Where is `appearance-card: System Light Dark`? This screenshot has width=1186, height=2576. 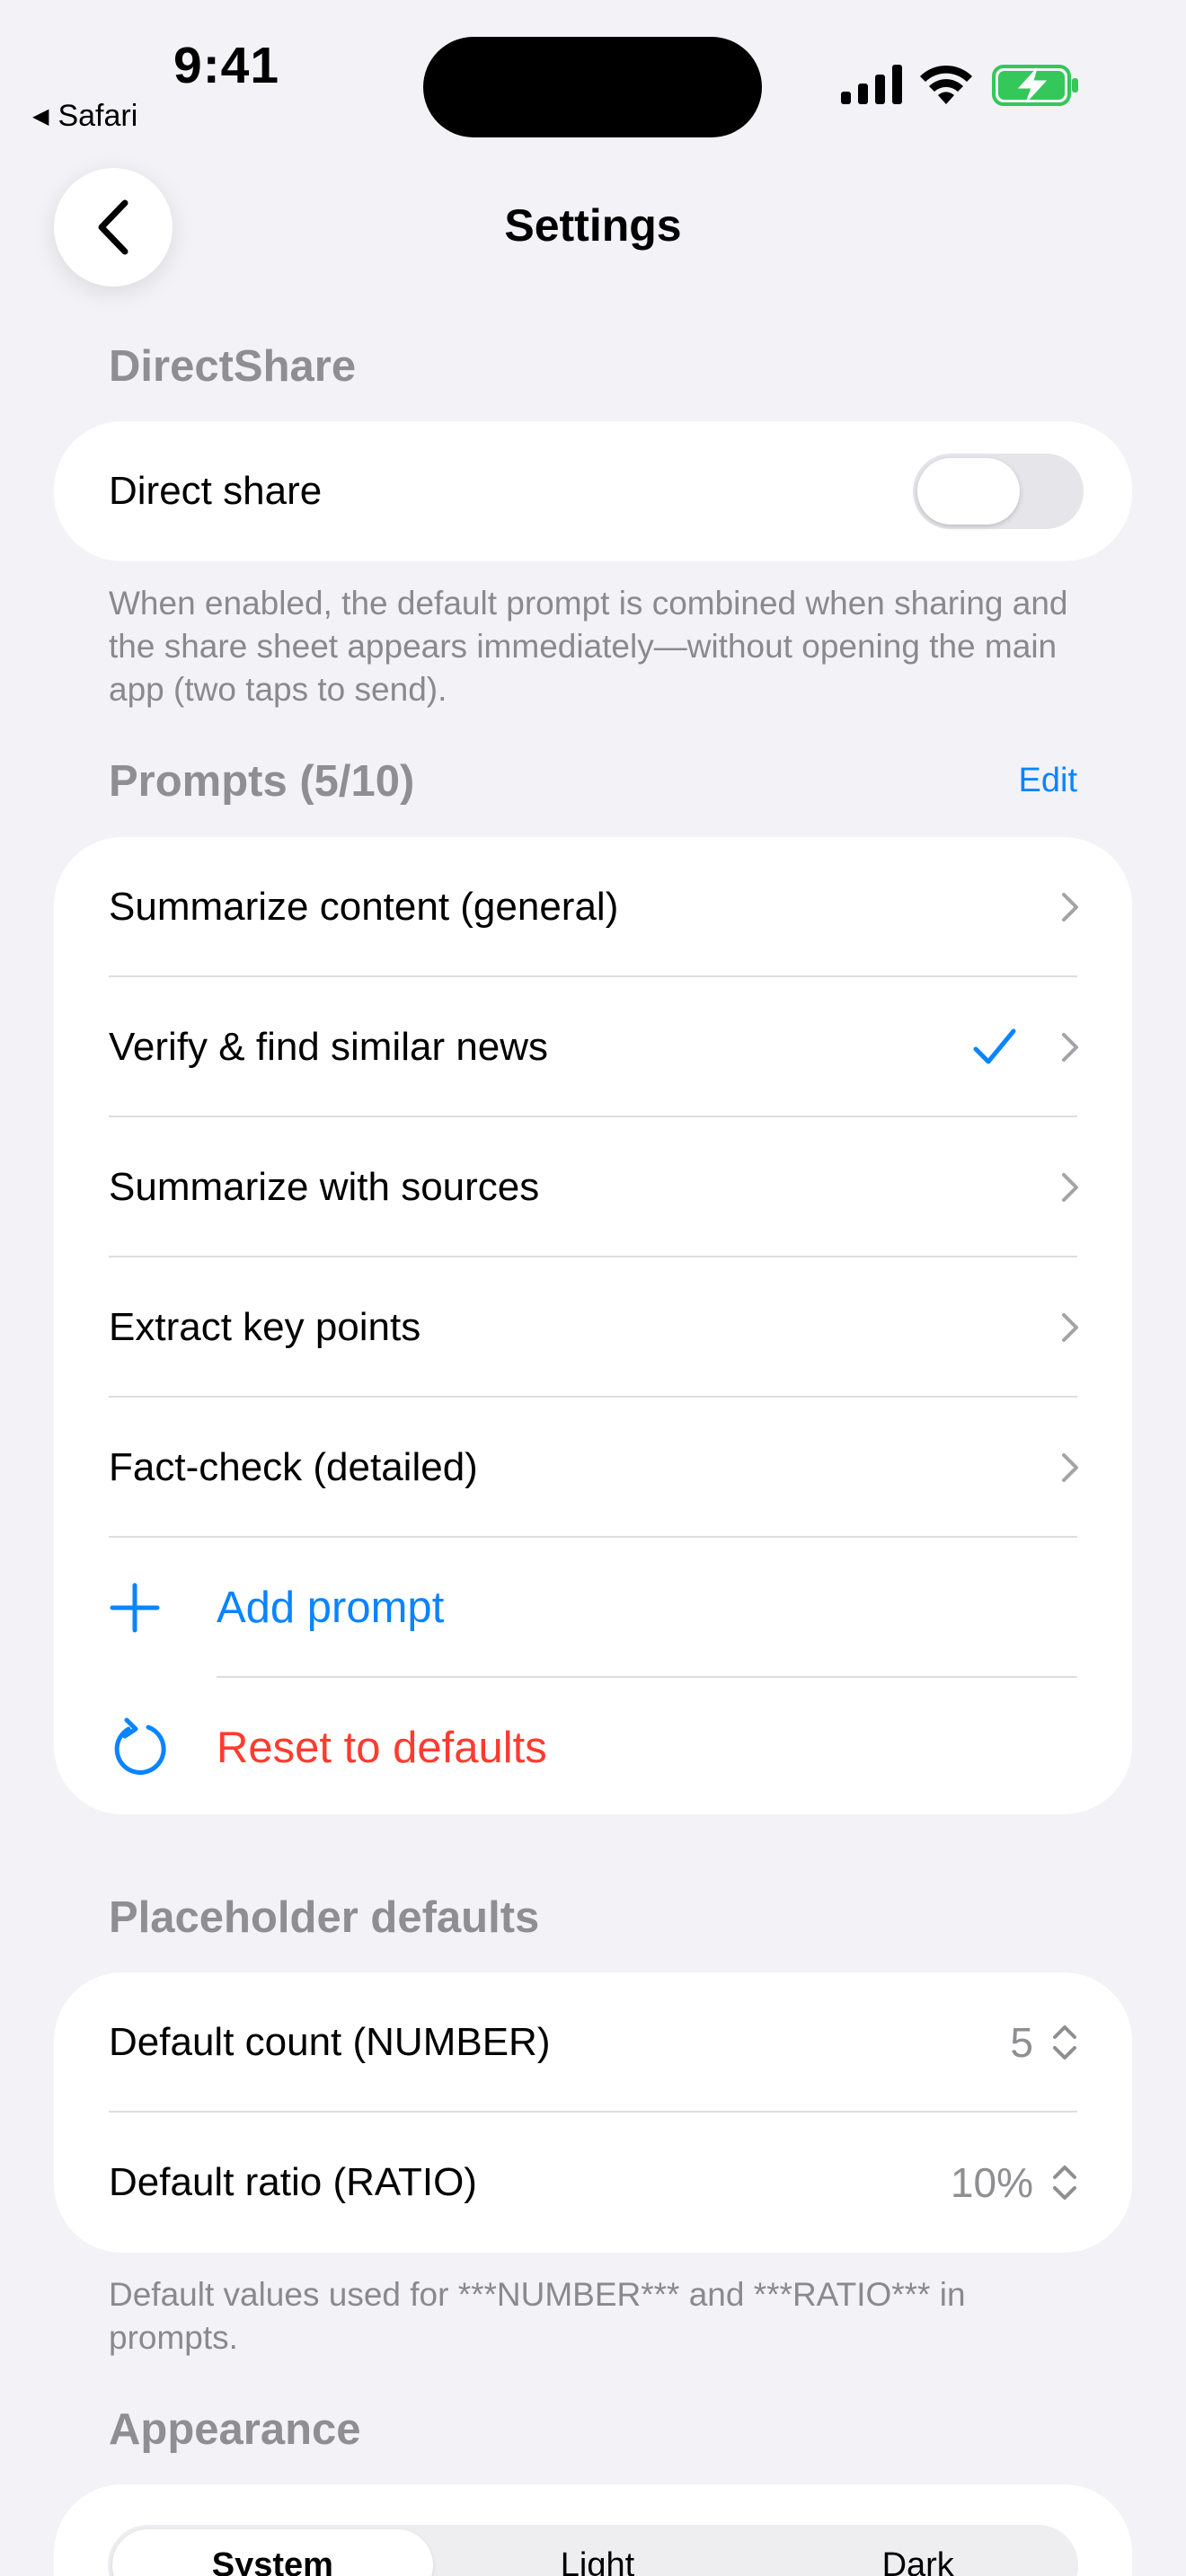
appearance-card: System Light Dark is located at coordinates (593, 2530).